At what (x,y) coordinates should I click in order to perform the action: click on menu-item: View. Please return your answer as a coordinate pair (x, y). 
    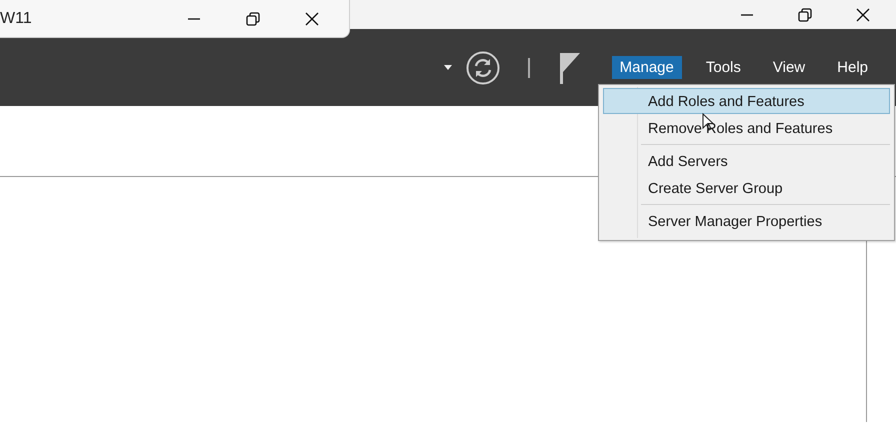
    Looking at the image, I should click on (789, 67).